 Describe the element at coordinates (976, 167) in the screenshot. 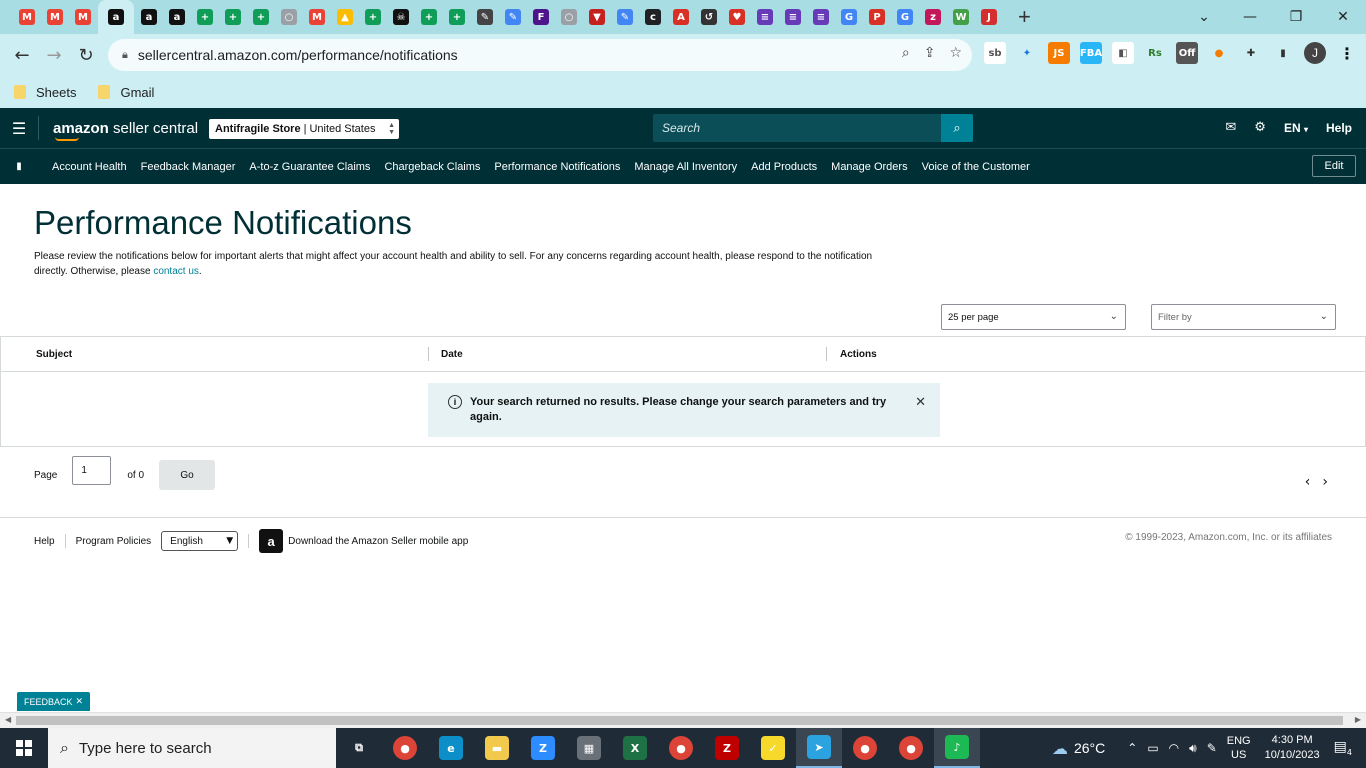

I see `nav-voice-of-customer: Voice of the Customer` at that location.